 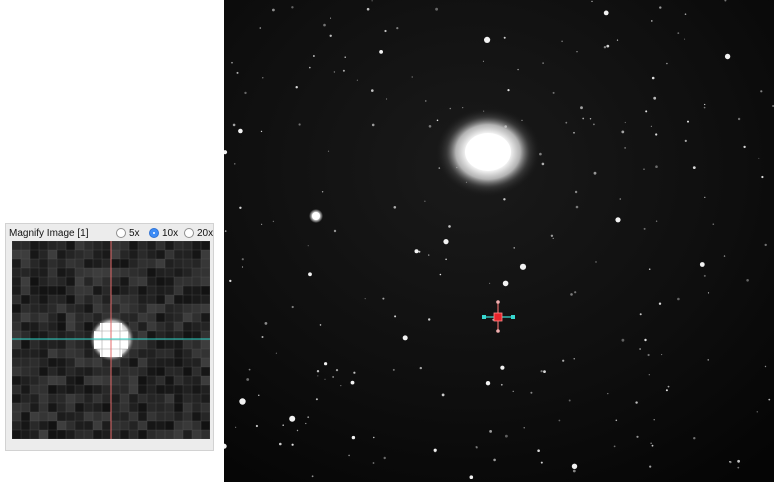 I want to click on magnify-panel: Magnify Image [1] 5x 10x 20x, so click(x=109, y=337).